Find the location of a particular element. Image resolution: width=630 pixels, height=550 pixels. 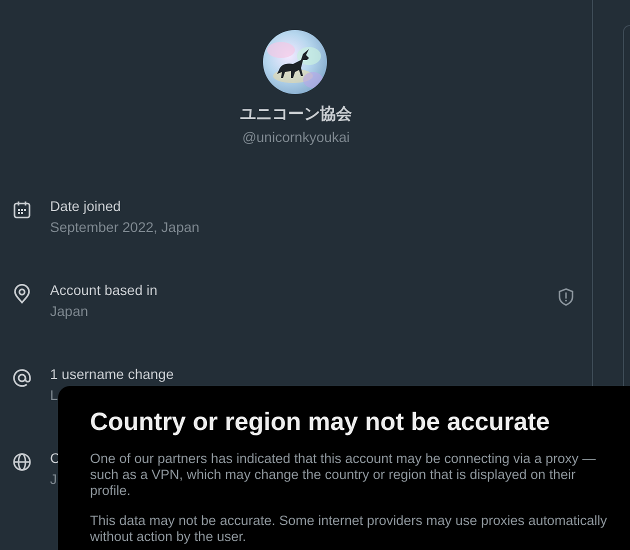

display-name: ユニコーン協会 is located at coordinates (296, 114).